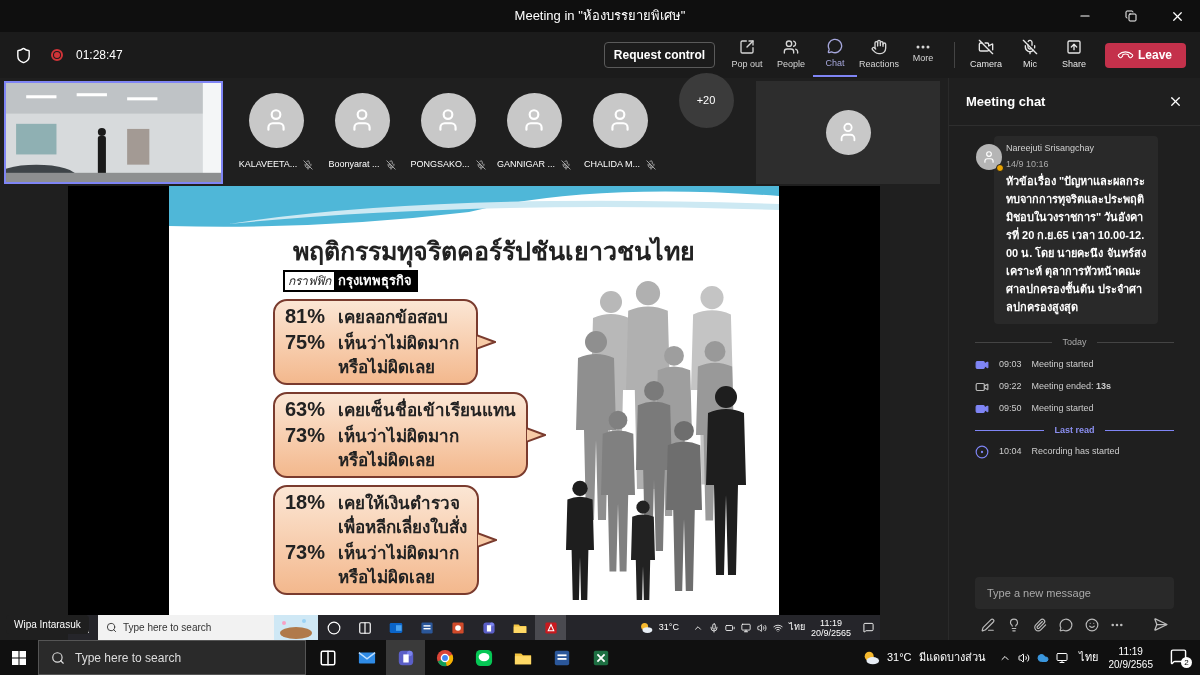 The height and width of the screenshot is (675, 1200). What do you see at coordinates (1074, 342) in the screenshot?
I see `timeline-divider-label: Today` at bounding box center [1074, 342].